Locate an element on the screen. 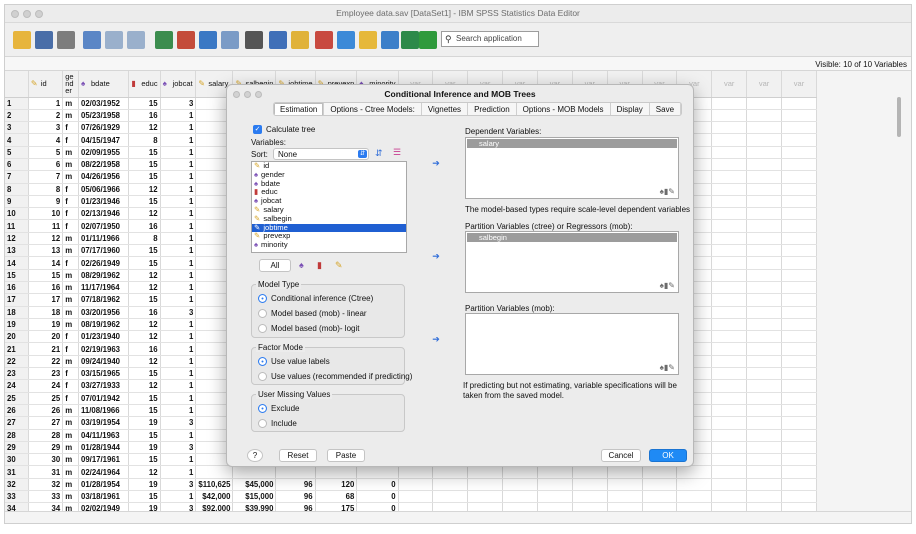 This screenshot has height=534, width=916. row-number: 12 is located at coordinates (17, 239).